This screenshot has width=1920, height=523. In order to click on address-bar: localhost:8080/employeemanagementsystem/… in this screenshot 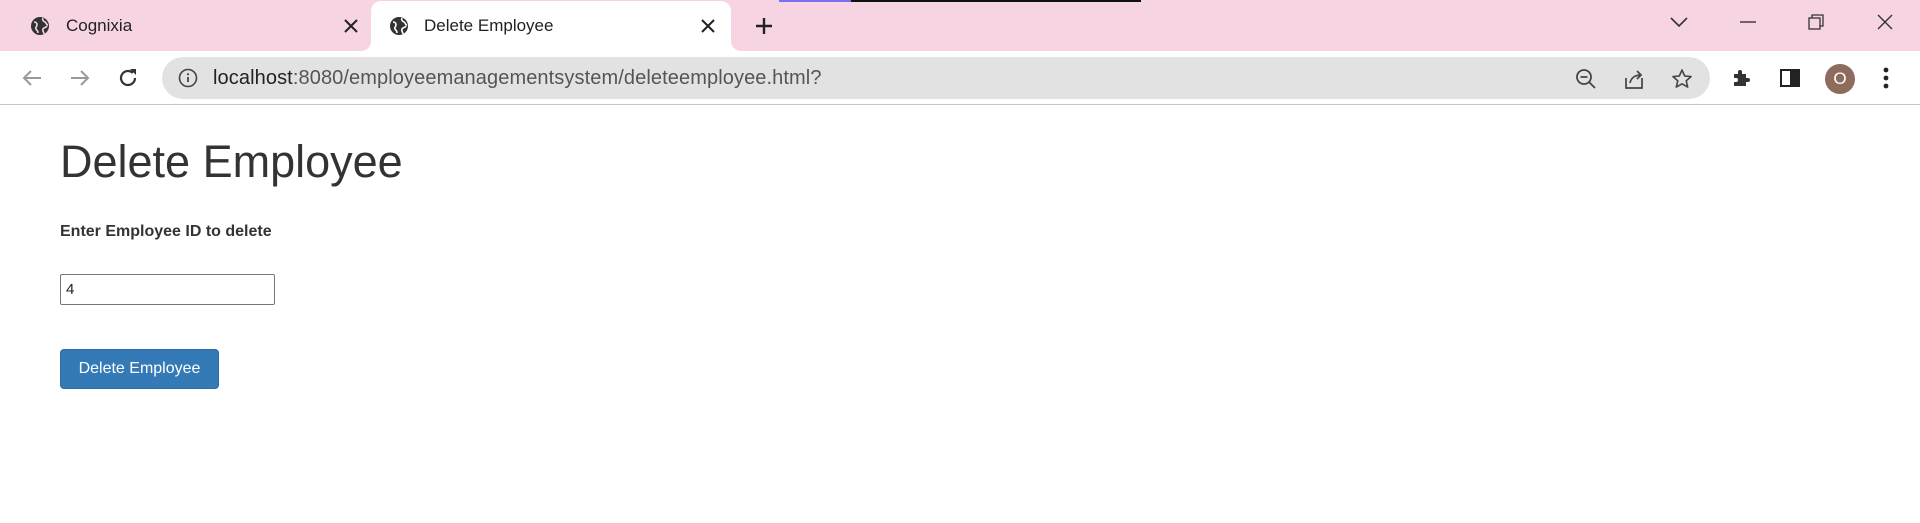, I will do `click(936, 78)`.